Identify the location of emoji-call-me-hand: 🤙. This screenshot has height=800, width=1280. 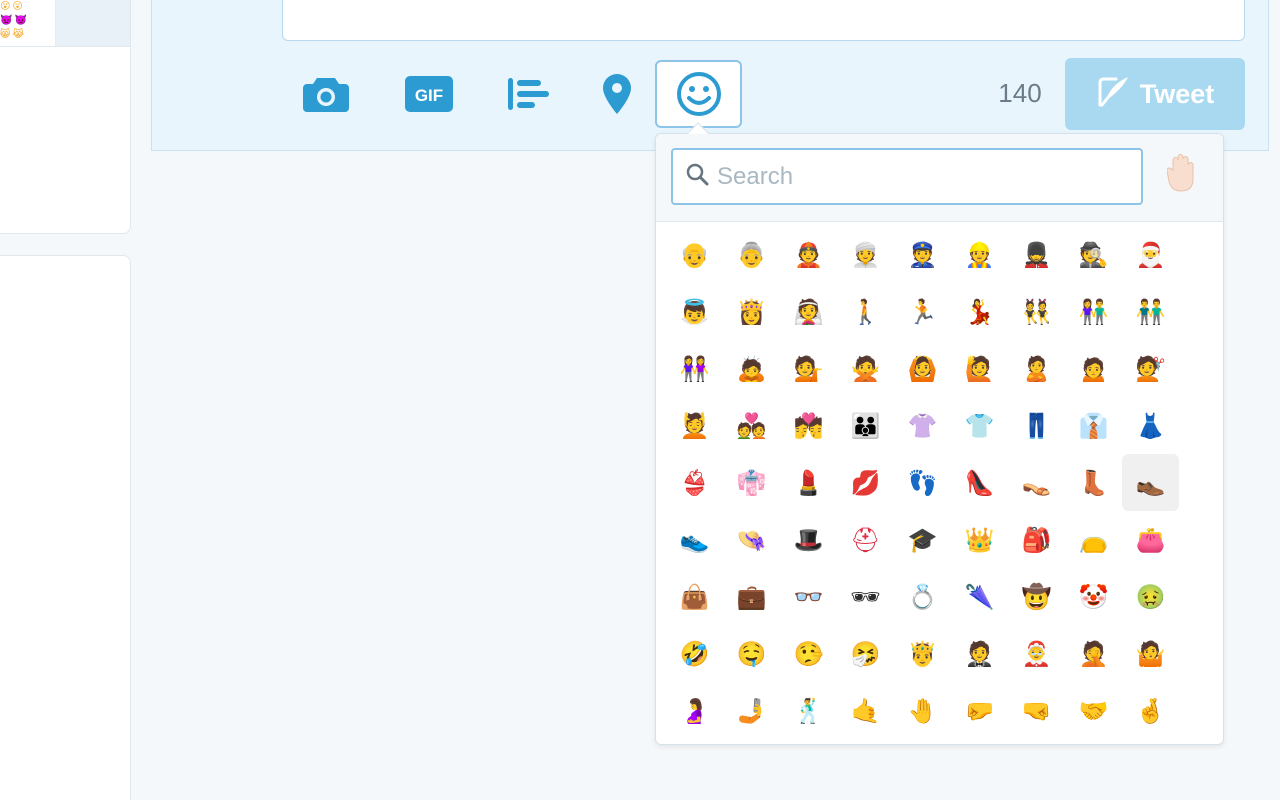
(865, 710).